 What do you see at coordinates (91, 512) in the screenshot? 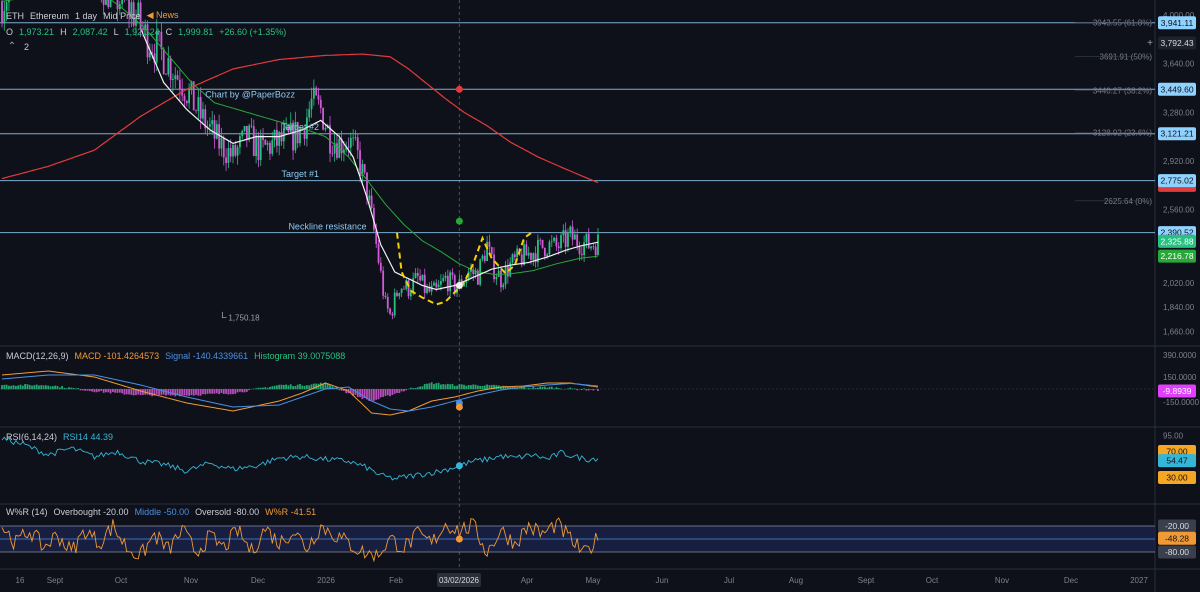
I see `overbought-value: Overbought -20.00` at bounding box center [91, 512].